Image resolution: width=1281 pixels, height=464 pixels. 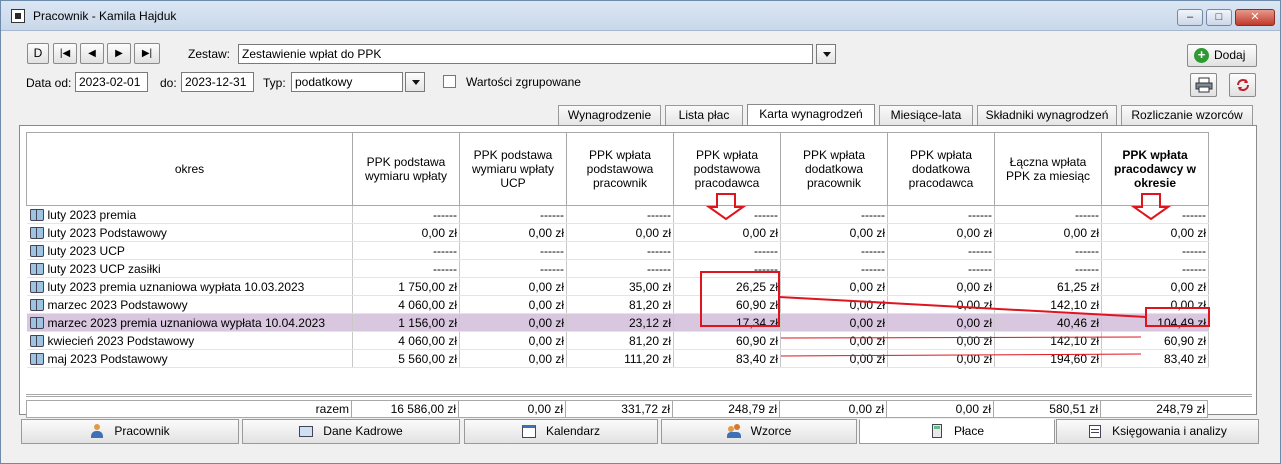 What do you see at coordinates (727, 322) in the screenshot?
I see `table-cell: 17,34 zł` at bounding box center [727, 322].